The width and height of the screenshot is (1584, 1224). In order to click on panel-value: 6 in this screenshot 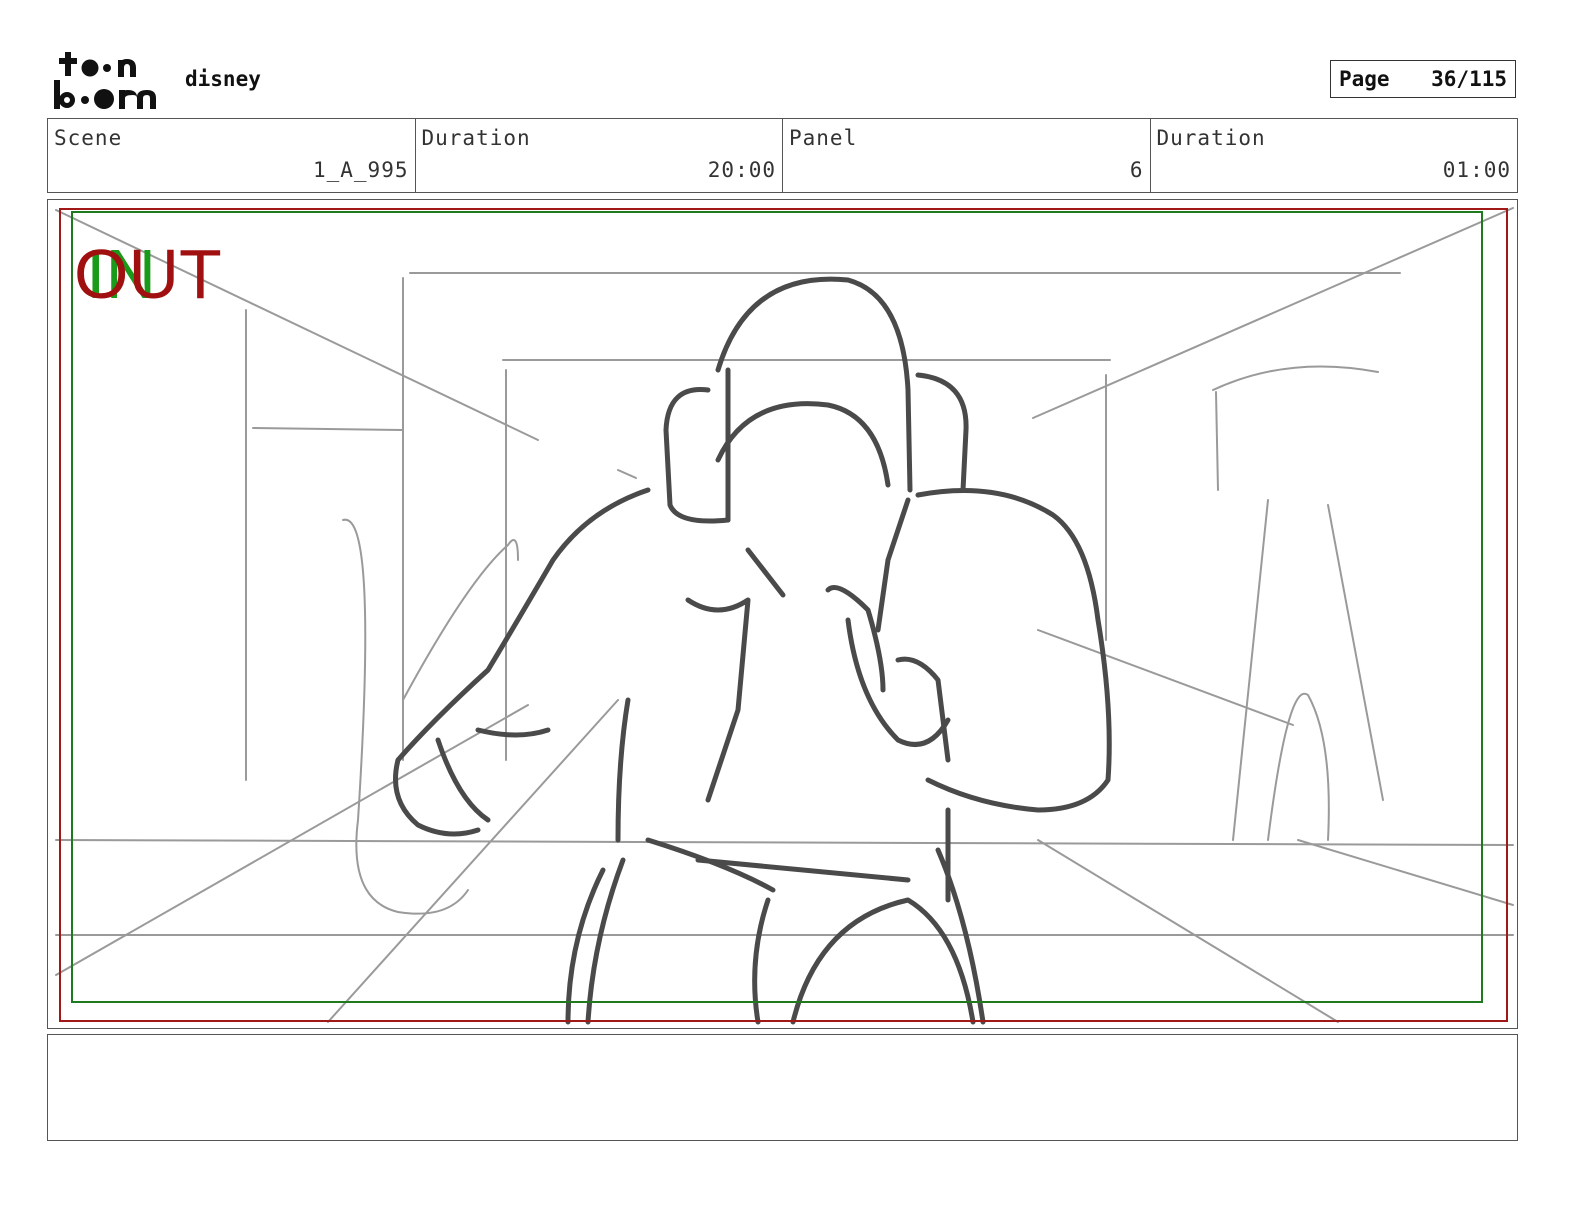, I will do `click(1136, 170)`.